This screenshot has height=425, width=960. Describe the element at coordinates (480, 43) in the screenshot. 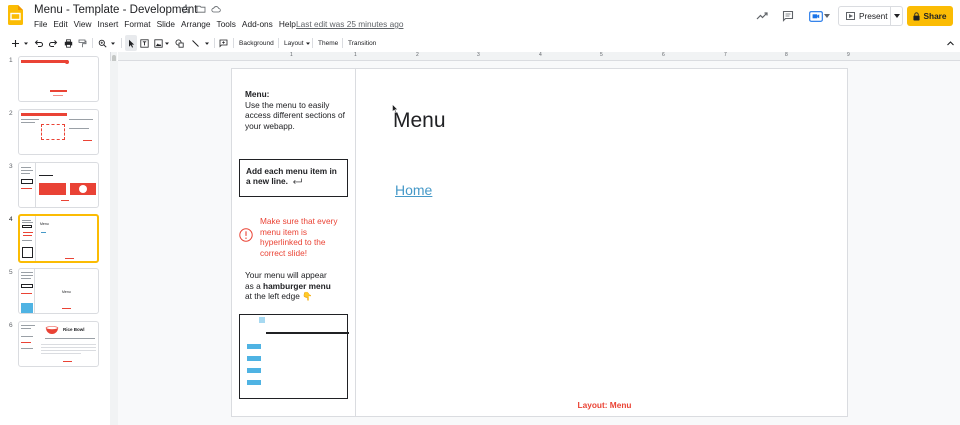

I see `toolbar: Background Layout Theme Transition` at that location.